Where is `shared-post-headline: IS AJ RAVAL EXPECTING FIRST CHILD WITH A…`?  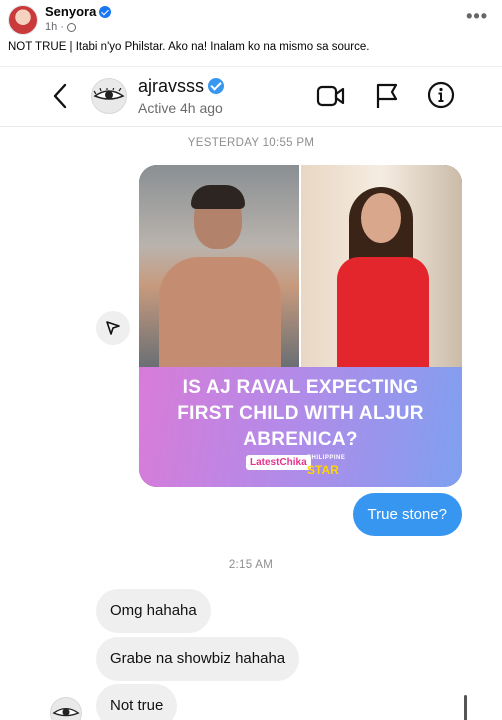 shared-post-headline: IS AJ RAVAL EXPECTING FIRST CHILD WITH A… is located at coordinates (300, 413).